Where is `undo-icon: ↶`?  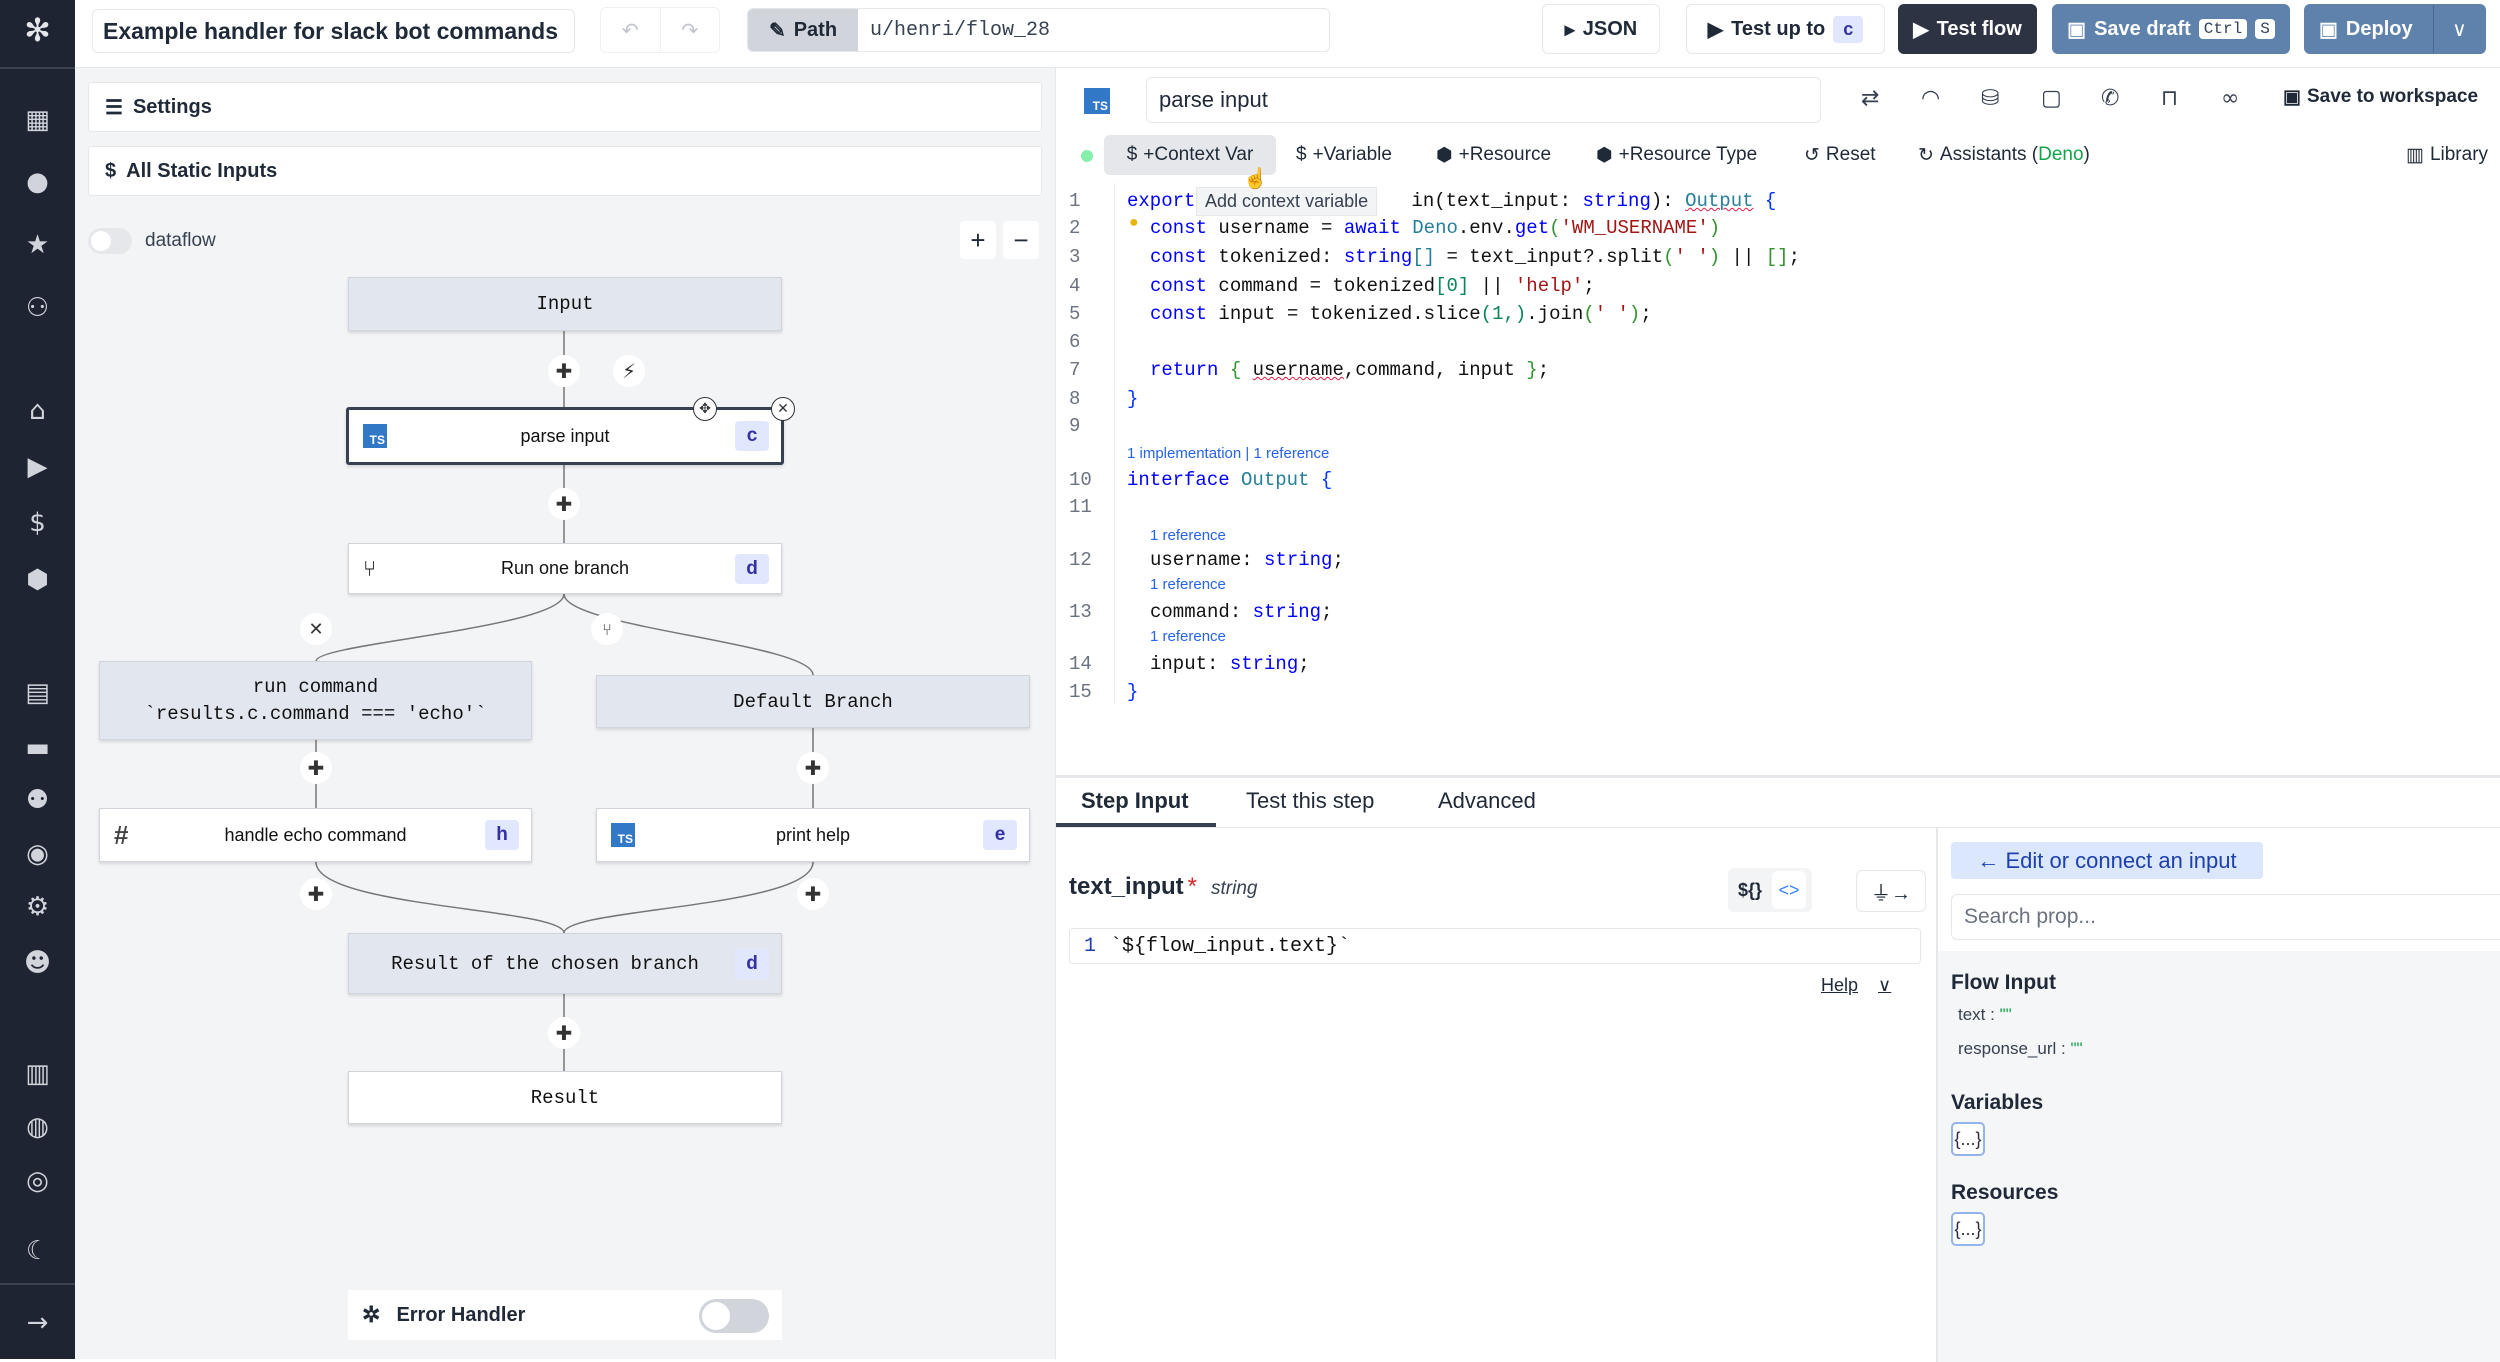
undo-icon: ↶ is located at coordinates (631, 30).